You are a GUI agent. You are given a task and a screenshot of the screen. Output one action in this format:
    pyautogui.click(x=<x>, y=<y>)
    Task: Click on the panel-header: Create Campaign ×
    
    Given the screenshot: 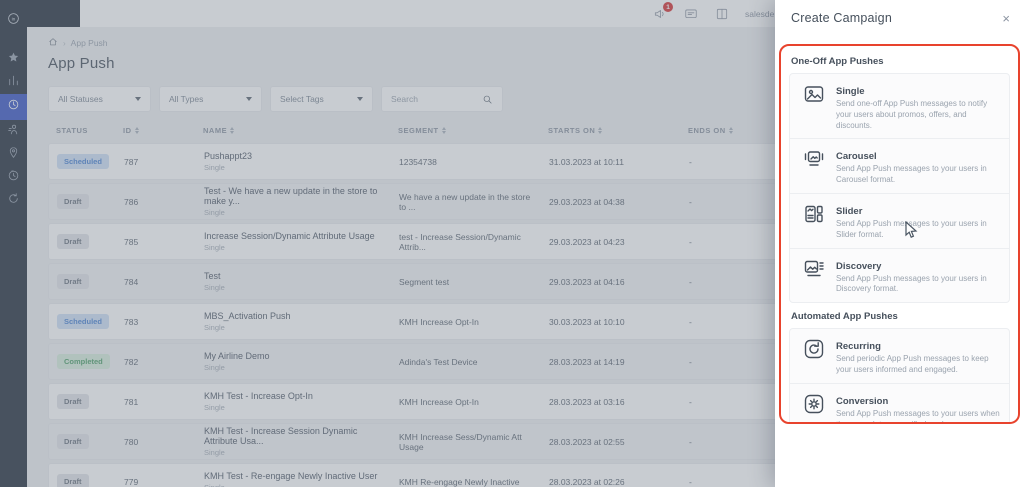 What is the action you would take?
    pyautogui.click(x=899, y=18)
    